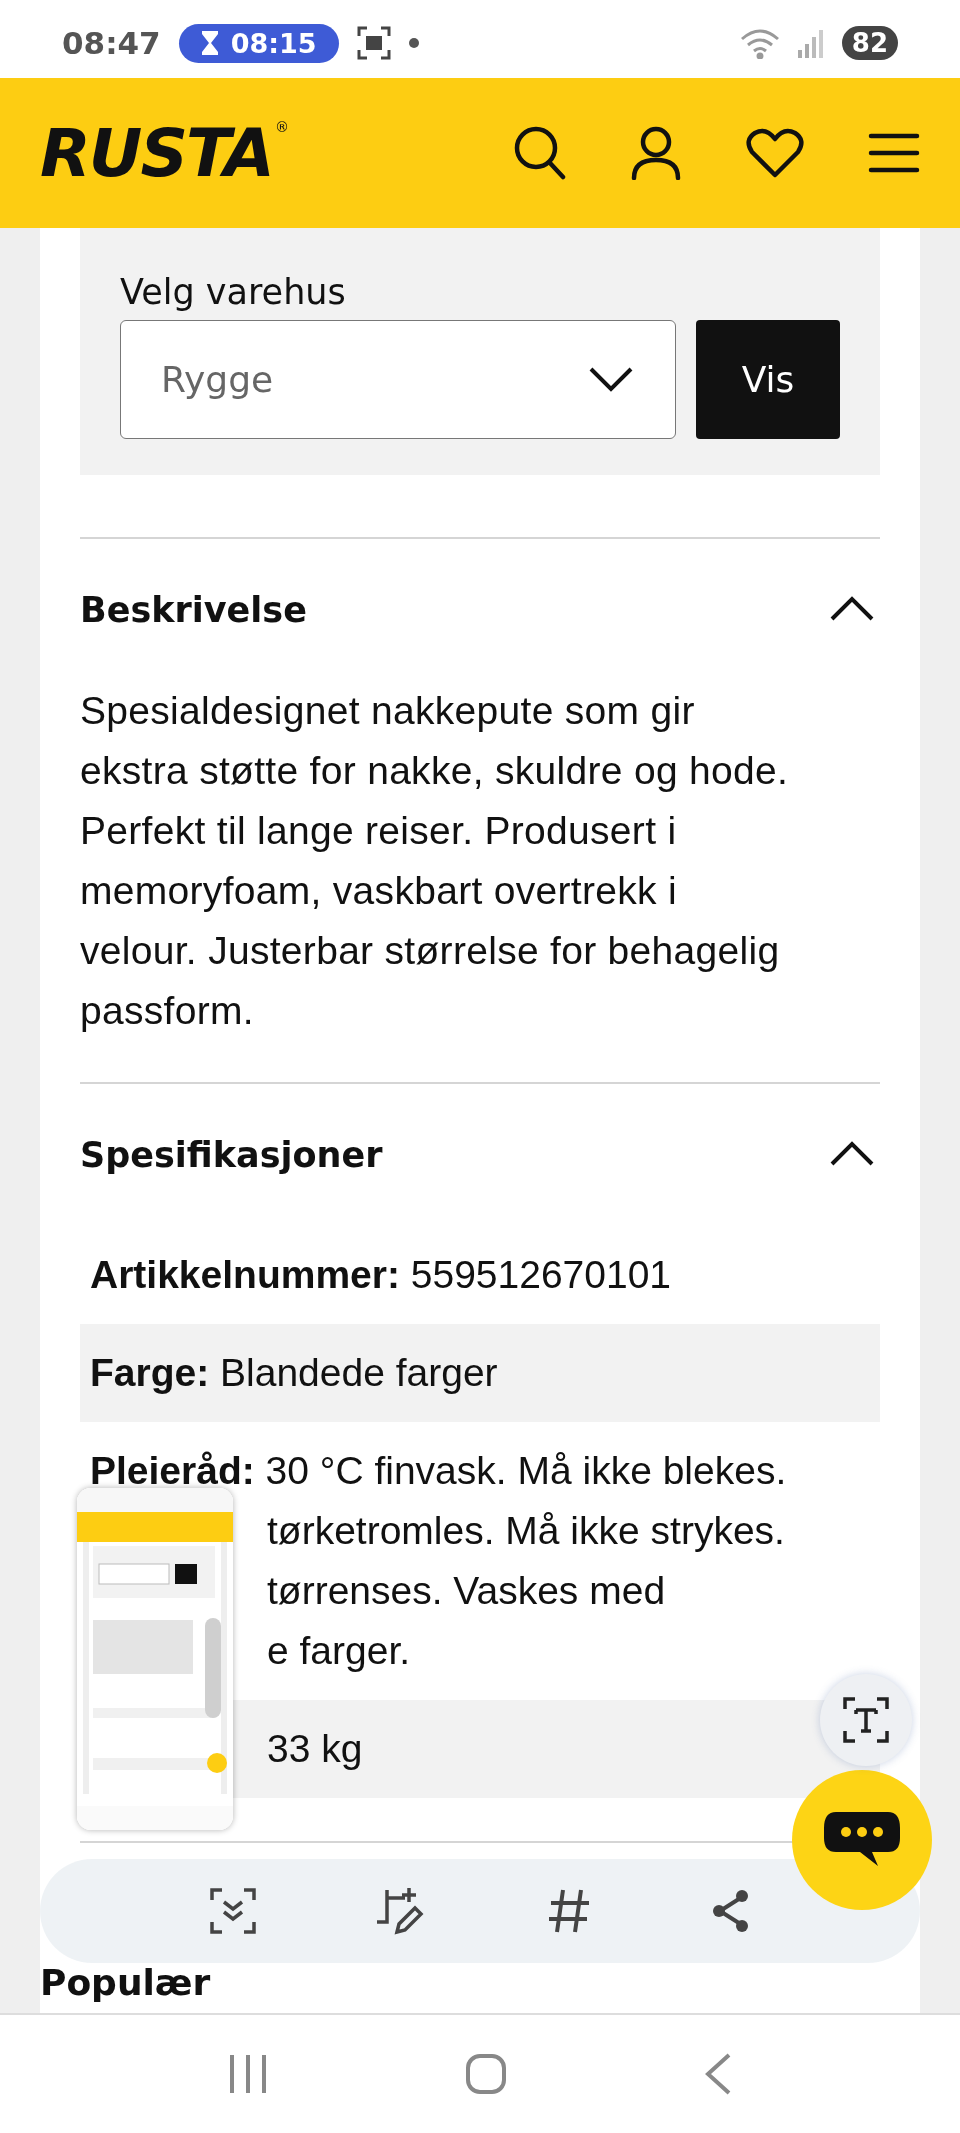 This screenshot has height=2133, width=960. What do you see at coordinates (866, 1720) in the screenshot?
I see `text-scan-icon` at bounding box center [866, 1720].